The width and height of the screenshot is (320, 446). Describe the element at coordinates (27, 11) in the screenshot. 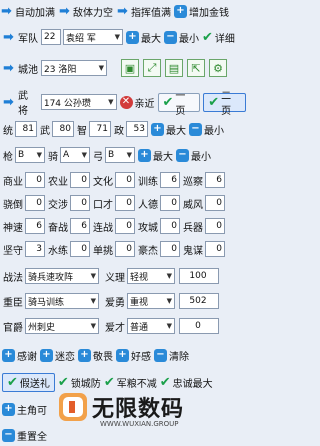

I see `auto-fill-button: ➡ 自动加满` at that location.